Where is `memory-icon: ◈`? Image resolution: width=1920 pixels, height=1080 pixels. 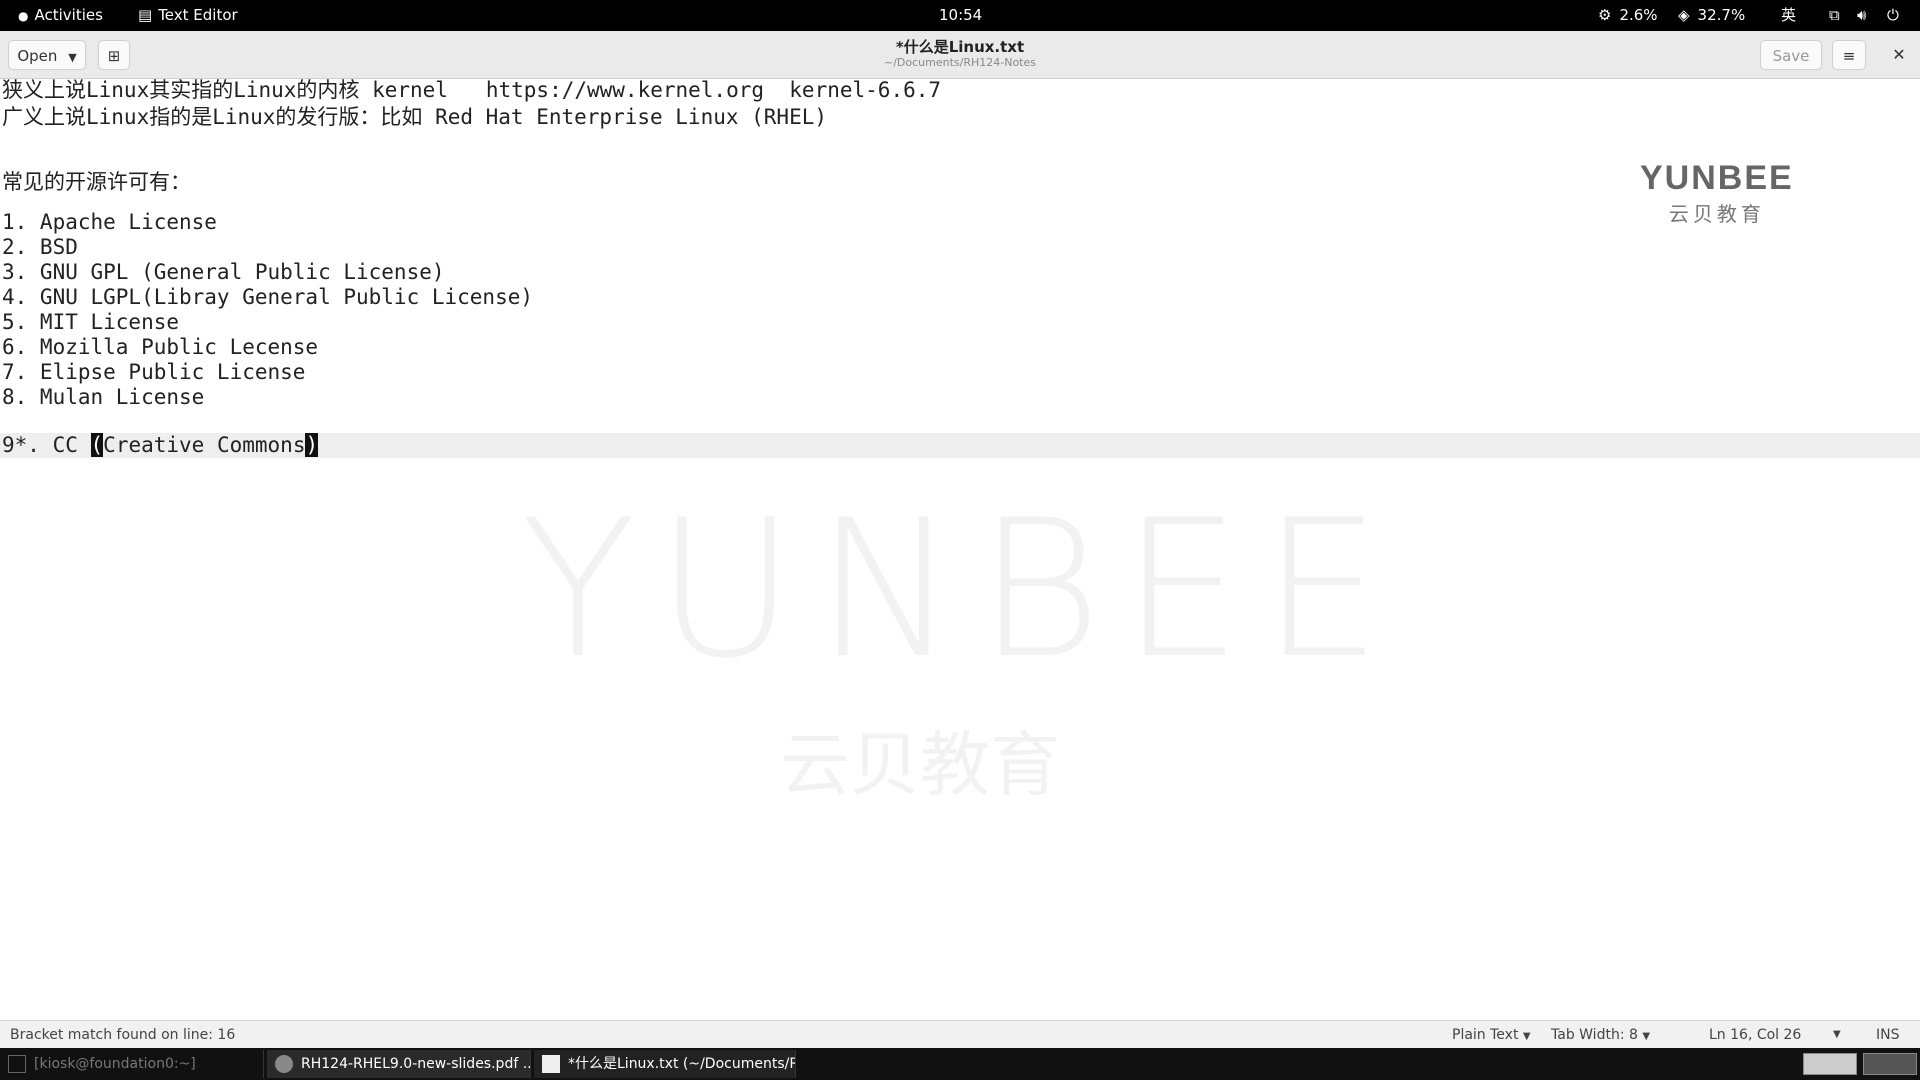 memory-icon: ◈ is located at coordinates (1684, 15).